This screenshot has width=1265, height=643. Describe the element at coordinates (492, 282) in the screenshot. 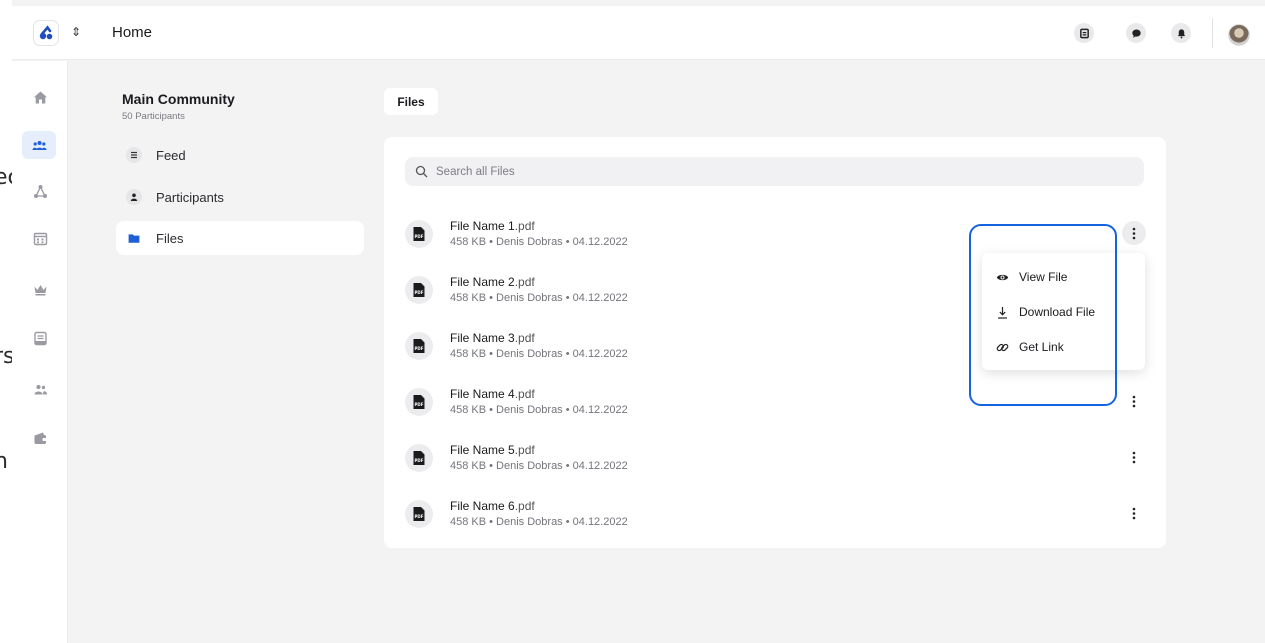

I see `file-name: File Name 2.pdf` at that location.